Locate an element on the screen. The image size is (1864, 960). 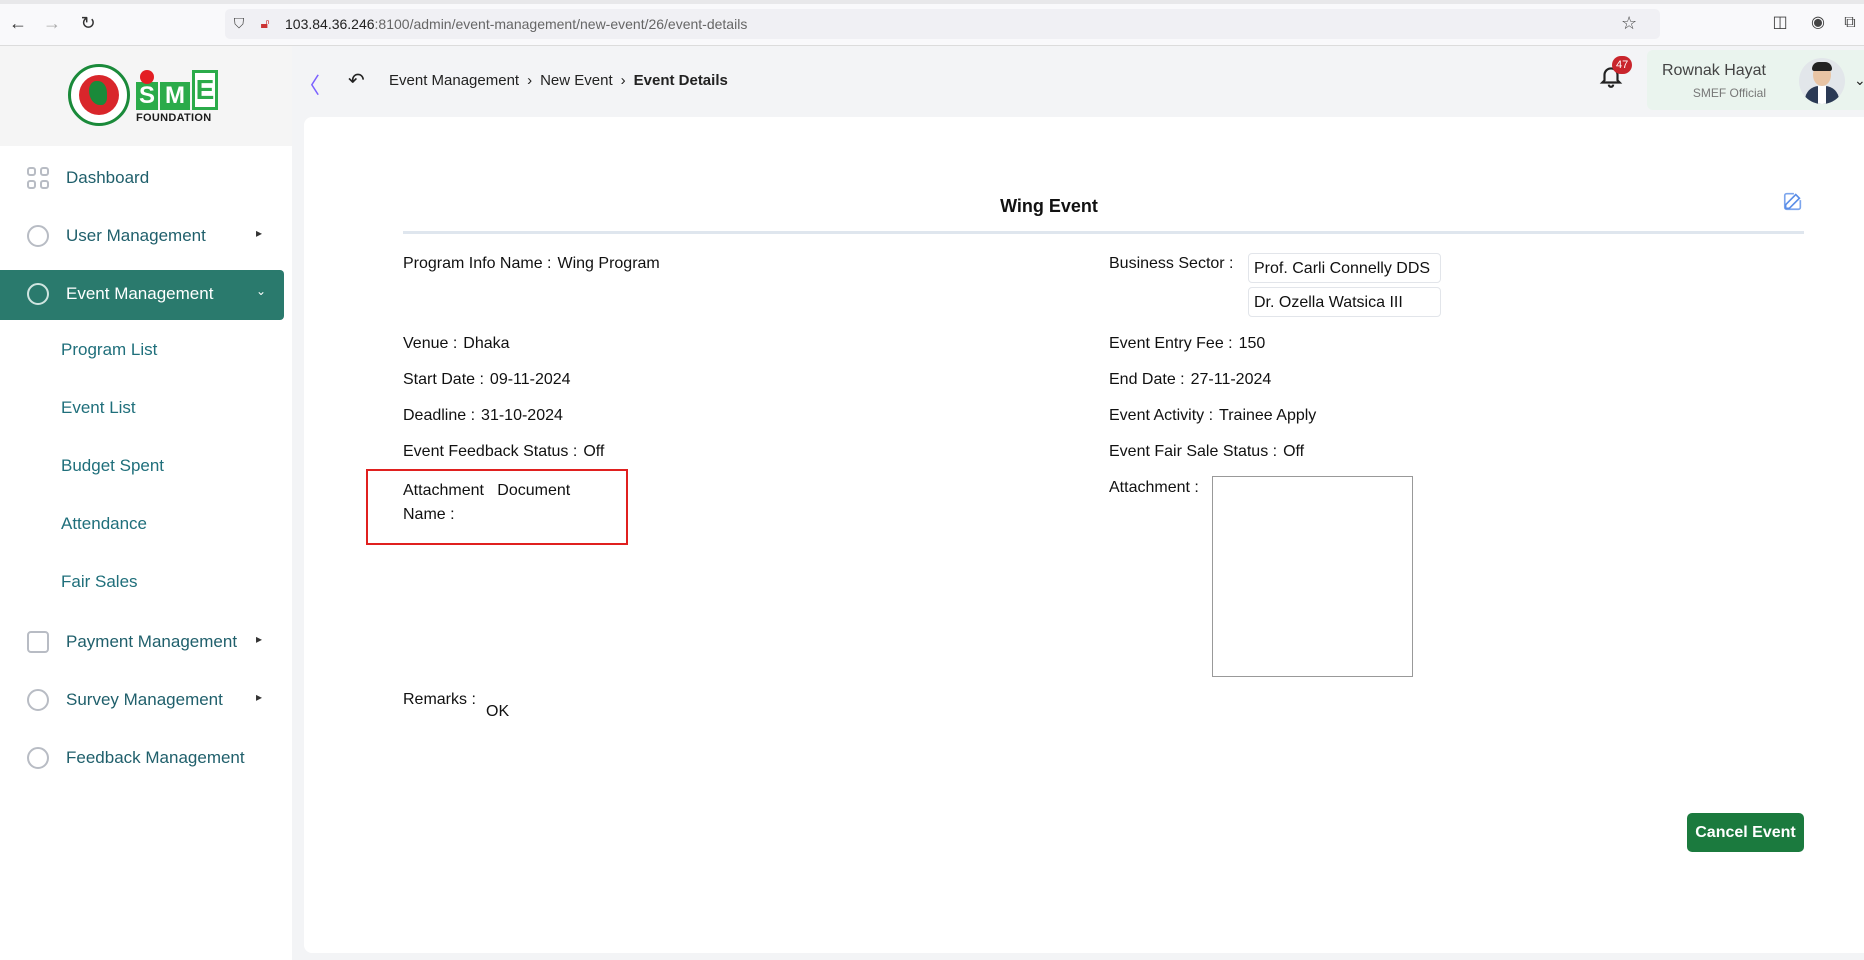
field-label: Venue : is located at coordinates (430, 343).